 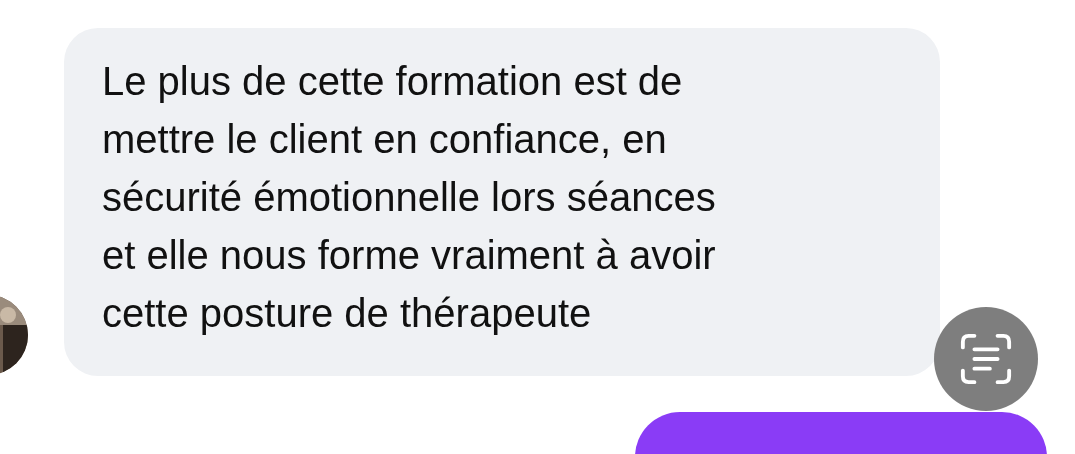 What do you see at coordinates (986, 359) in the screenshot?
I see `text-scan-icon` at bounding box center [986, 359].